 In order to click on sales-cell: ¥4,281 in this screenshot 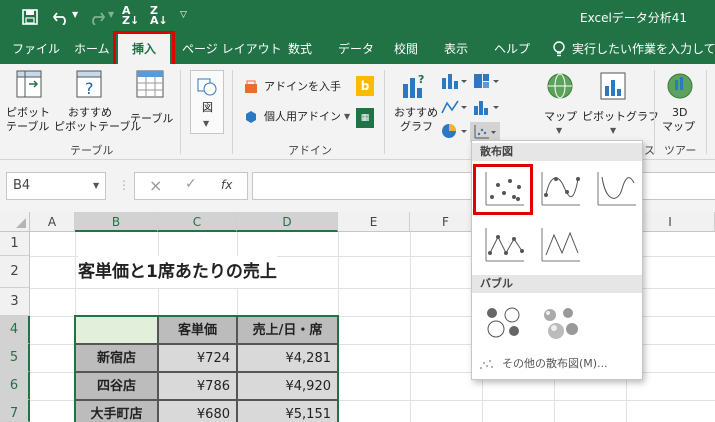, I will do `click(287, 358)`.